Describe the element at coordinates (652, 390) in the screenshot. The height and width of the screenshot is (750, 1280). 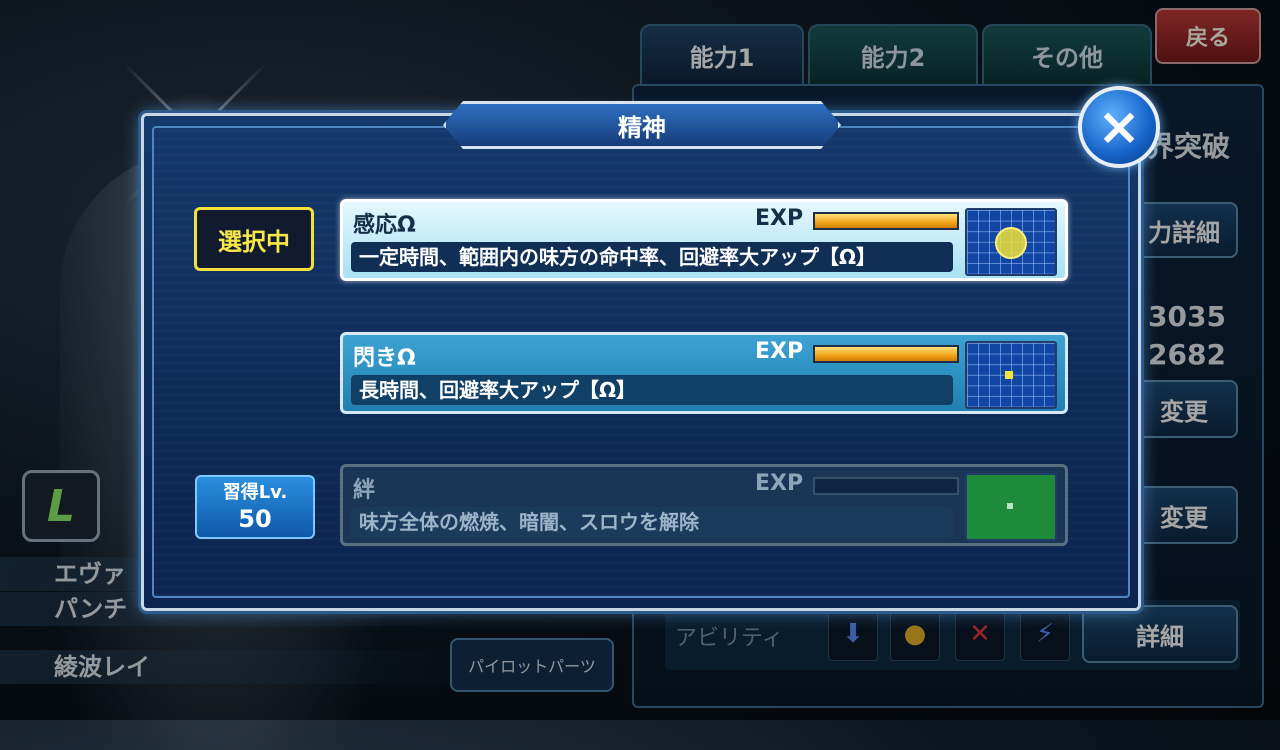
I see `skill-description: 長時間、回避率大アップ【Ω】` at that location.